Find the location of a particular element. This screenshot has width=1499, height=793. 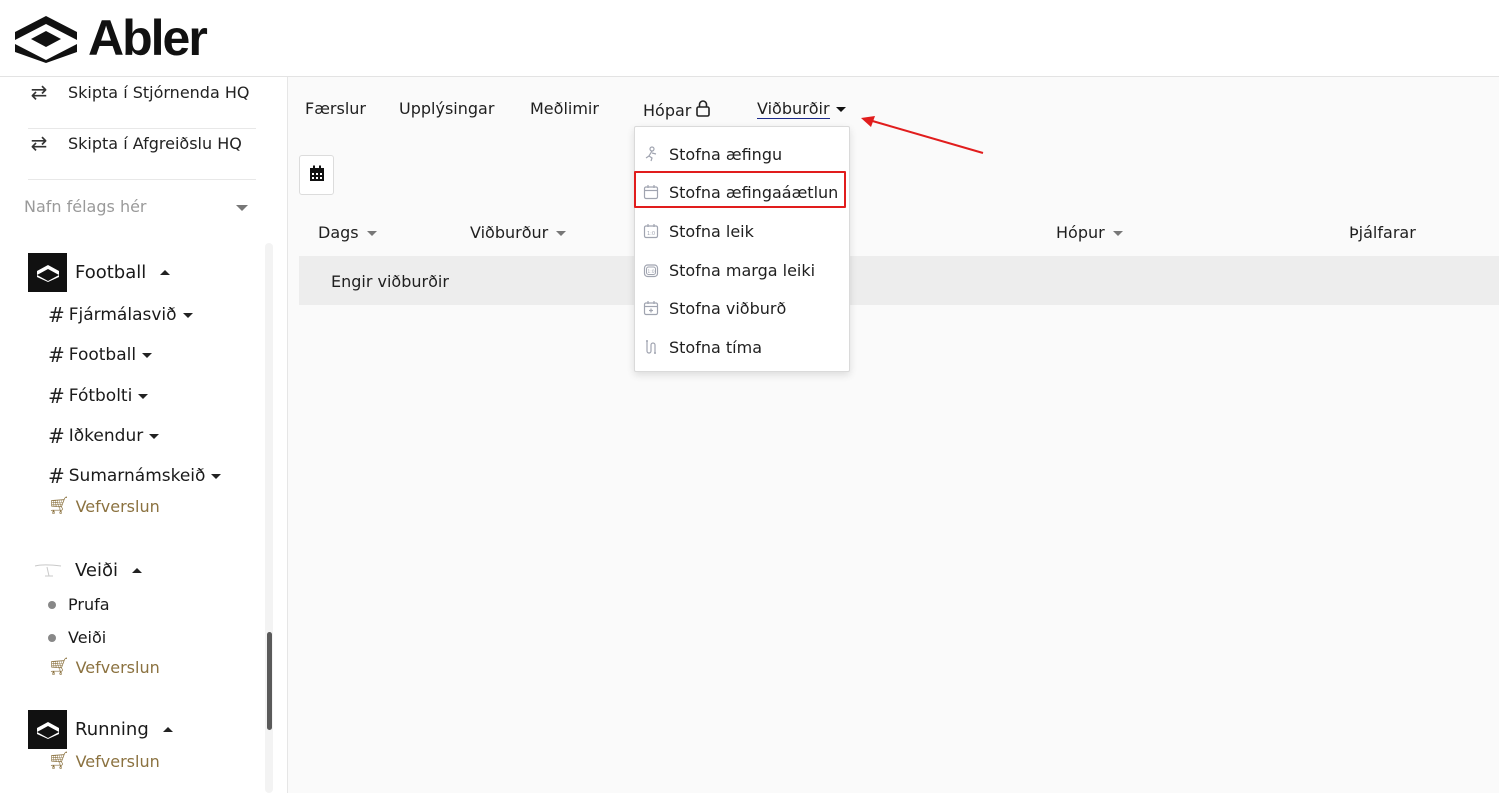

column-label: Þjálfarar is located at coordinates (1382, 232).